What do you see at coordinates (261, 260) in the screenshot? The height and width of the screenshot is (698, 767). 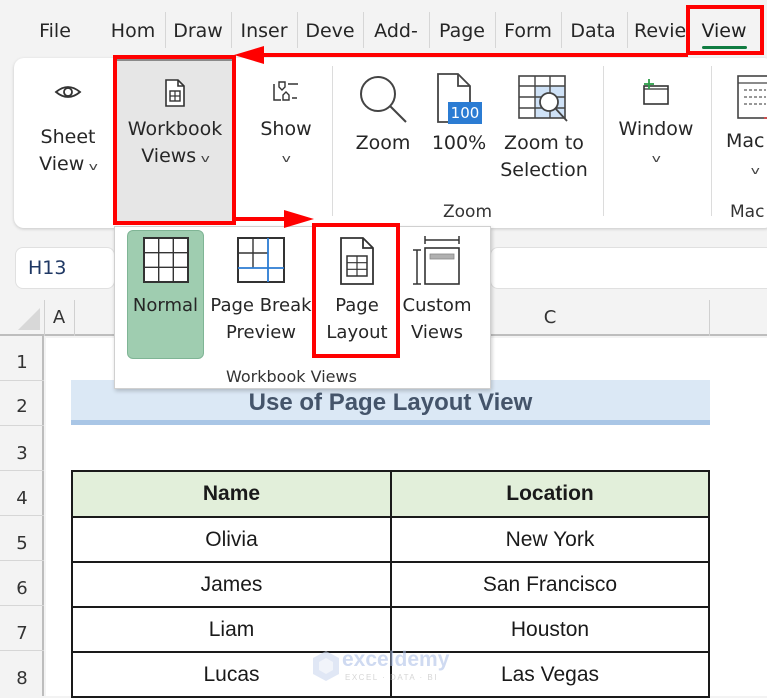 I see `page-break-icon` at bounding box center [261, 260].